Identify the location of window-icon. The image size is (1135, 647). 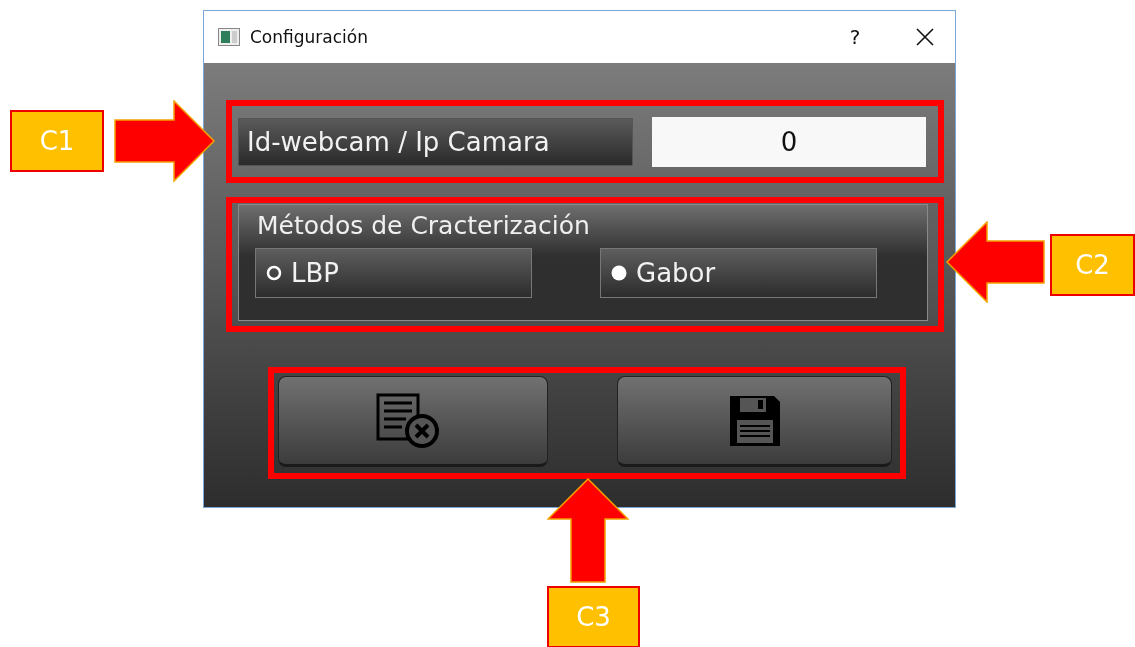
(229, 37).